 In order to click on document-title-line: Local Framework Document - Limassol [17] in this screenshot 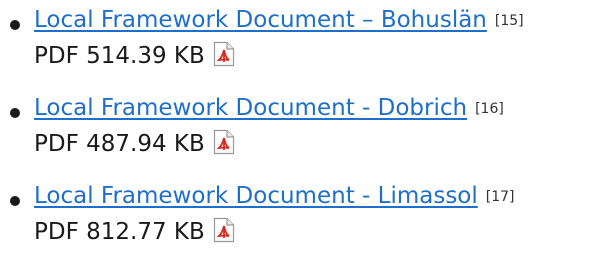, I will do `click(320, 195)`.